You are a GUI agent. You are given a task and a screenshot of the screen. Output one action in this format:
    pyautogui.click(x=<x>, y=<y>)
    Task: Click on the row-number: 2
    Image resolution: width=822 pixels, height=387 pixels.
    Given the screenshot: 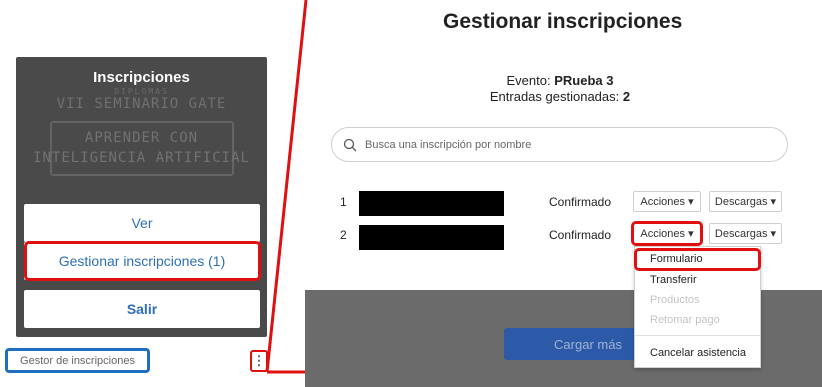 What is the action you would take?
    pyautogui.click(x=343, y=235)
    